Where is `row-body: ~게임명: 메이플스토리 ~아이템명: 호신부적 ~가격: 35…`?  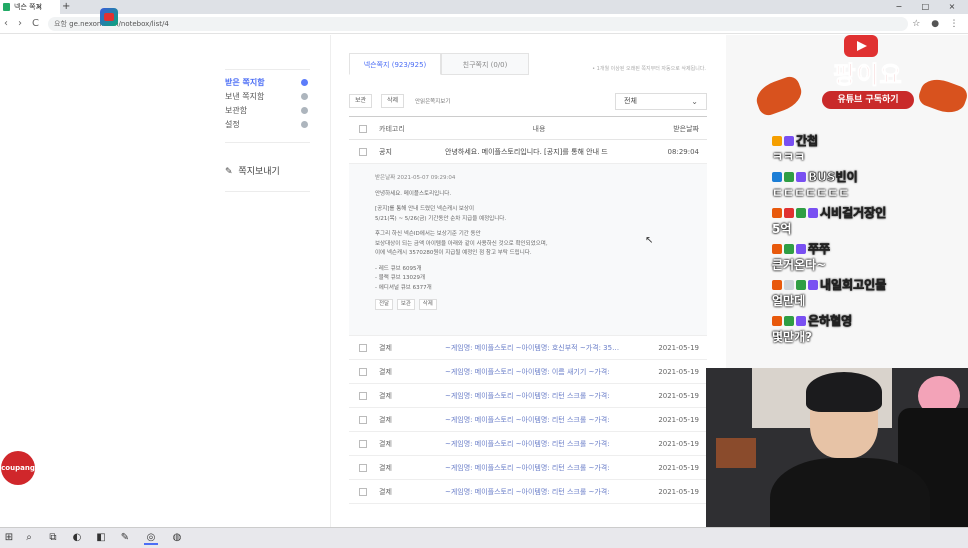
row-body: ~게임명: 메이플스토리 ~아이템명: 호신부적 ~가격: 35… is located at coordinates (539, 348).